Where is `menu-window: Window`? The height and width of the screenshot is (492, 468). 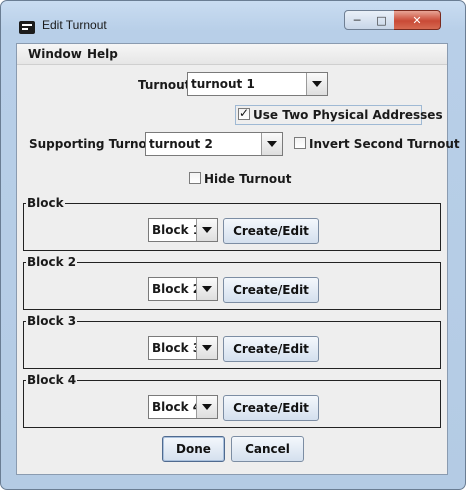 menu-window: Window is located at coordinates (55, 54).